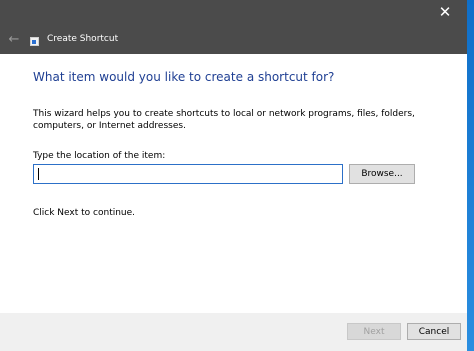  What do you see at coordinates (470, 175) in the screenshot?
I see `desktop-background` at bounding box center [470, 175].